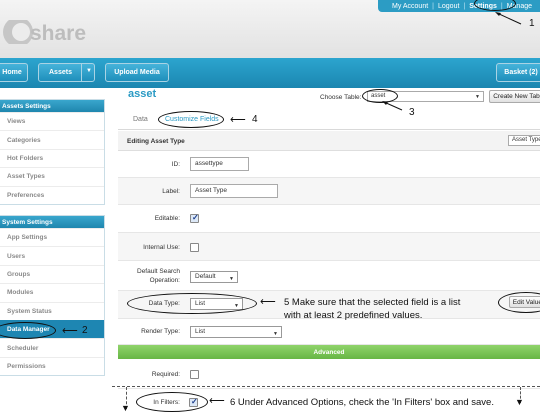 This screenshot has height=420, width=540. What do you see at coordinates (448, 6) in the screenshot?
I see `logout-link: Logout` at bounding box center [448, 6].